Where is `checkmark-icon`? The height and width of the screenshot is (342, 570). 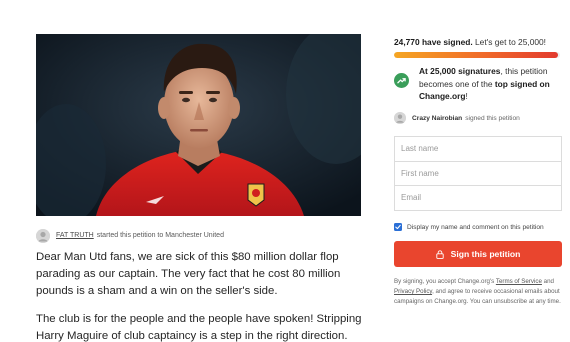
checkmark-icon is located at coordinates (398, 227).